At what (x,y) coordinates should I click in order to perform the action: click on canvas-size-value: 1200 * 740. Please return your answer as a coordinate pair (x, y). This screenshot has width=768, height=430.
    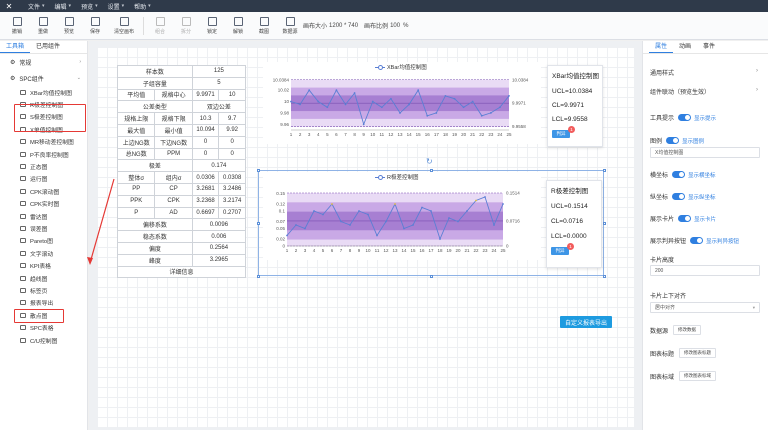
    Looking at the image, I should click on (343, 26).